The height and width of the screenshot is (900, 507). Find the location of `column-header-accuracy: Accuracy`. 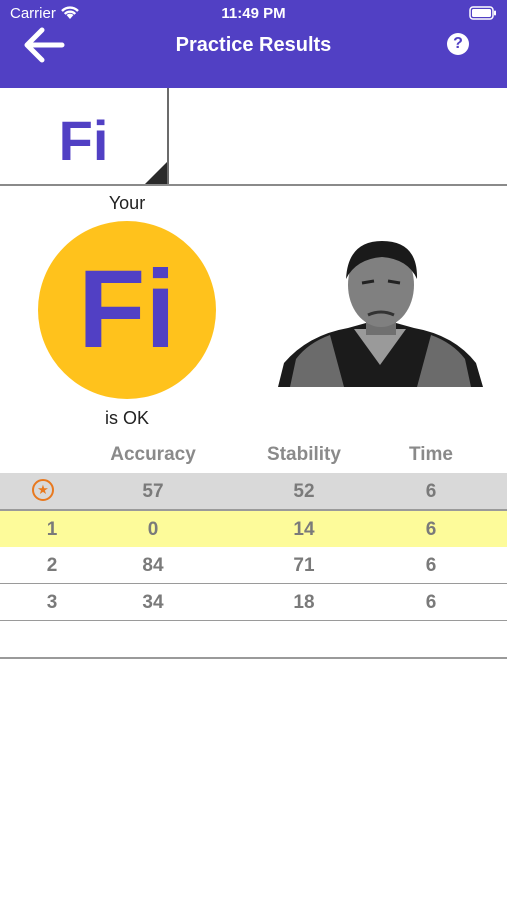

column-header-accuracy: Accuracy is located at coordinates (153, 454).